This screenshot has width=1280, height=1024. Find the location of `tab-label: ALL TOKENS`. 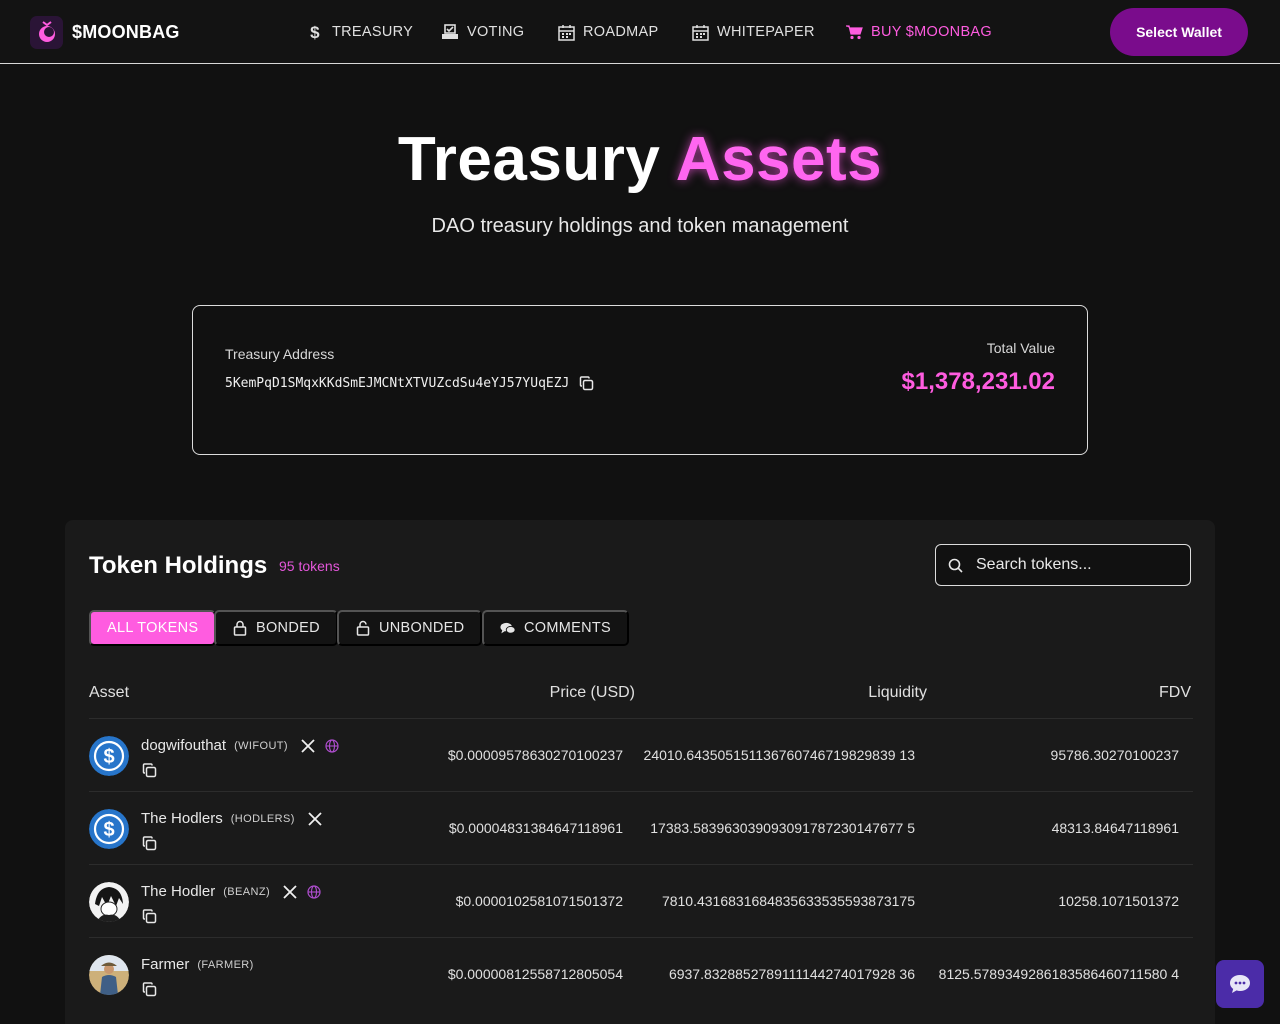

tab-label: ALL TOKENS is located at coordinates (153, 628).